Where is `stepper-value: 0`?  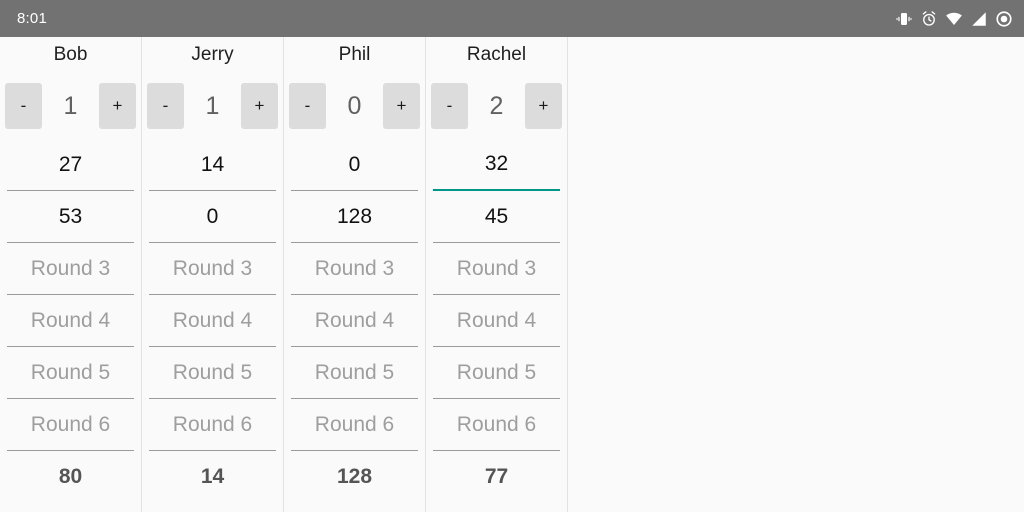
stepper-value: 0 is located at coordinates (354, 105).